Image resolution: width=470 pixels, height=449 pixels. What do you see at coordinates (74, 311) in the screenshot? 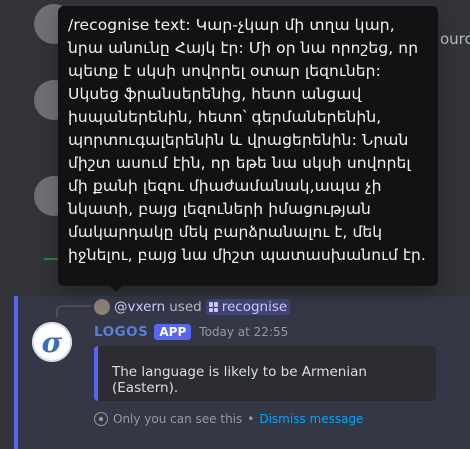
I see `reply-connector` at bounding box center [74, 311].